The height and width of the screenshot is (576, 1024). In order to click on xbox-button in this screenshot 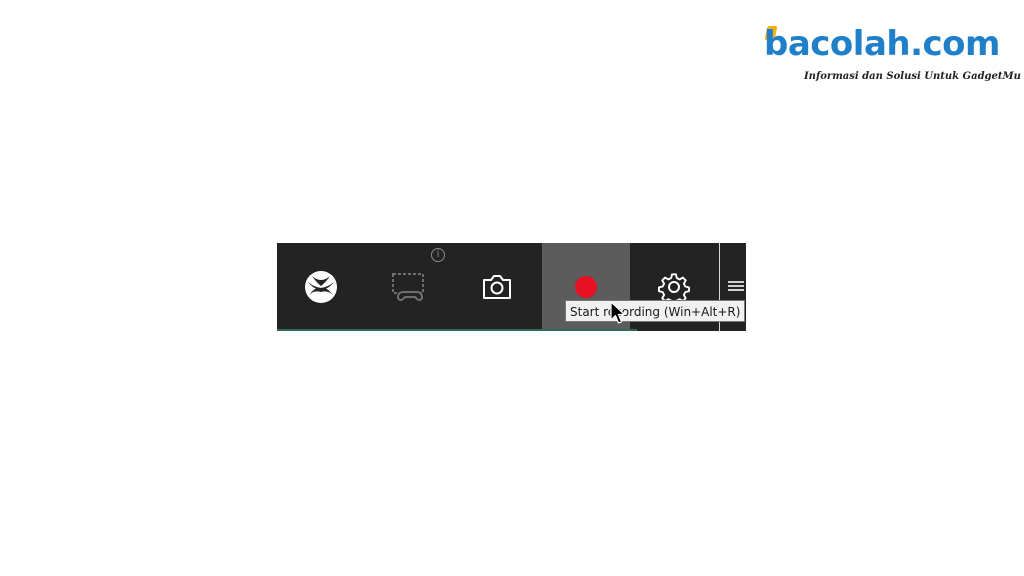, I will do `click(321, 287)`.